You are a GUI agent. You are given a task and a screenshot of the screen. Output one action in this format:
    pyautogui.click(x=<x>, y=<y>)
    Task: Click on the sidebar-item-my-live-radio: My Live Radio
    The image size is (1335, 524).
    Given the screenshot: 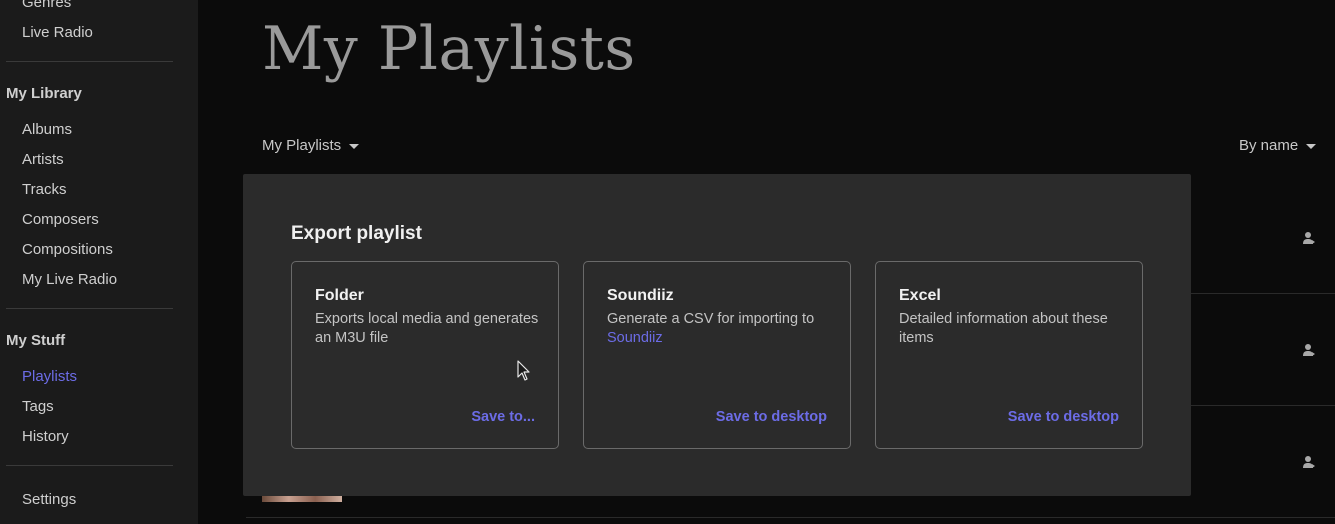 What is the action you would take?
    pyautogui.click(x=69, y=279)
    